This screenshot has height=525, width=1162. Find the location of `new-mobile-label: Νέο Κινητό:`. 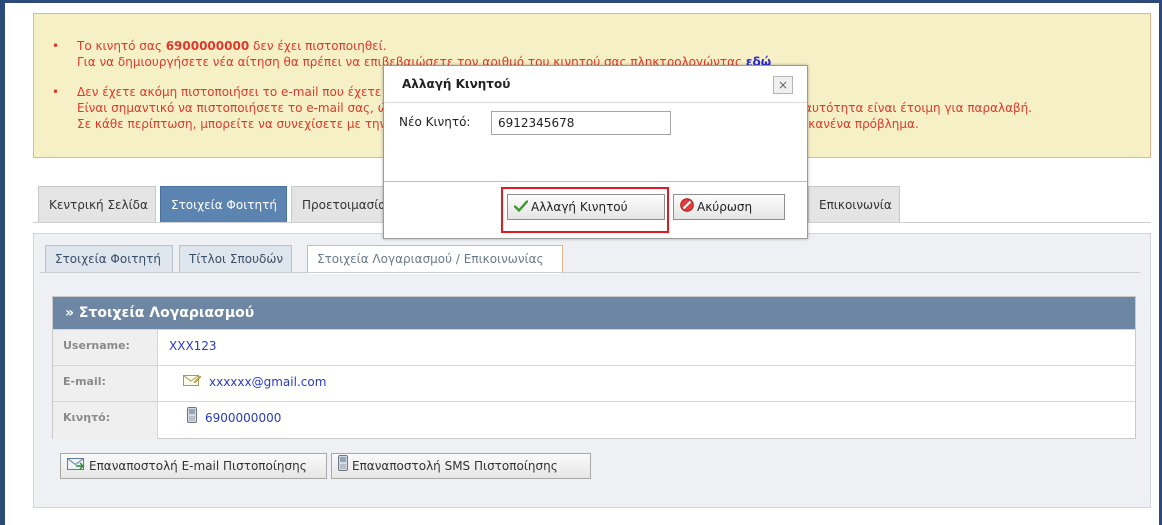

new-mobile-label: Νέο Κινητό: is located at coordinates (435, 122).